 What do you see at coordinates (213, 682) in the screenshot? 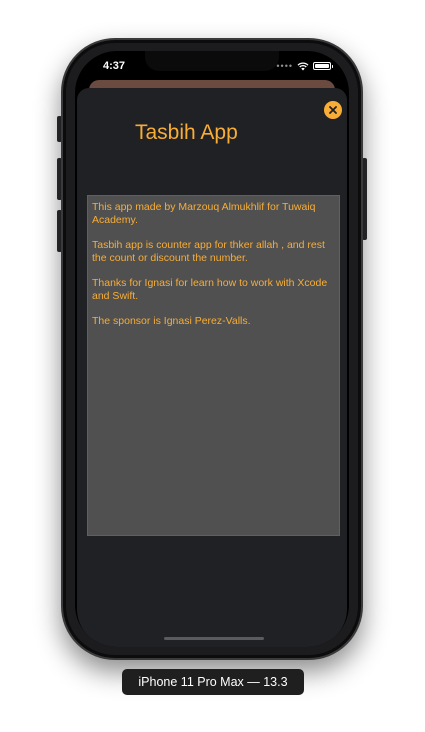
I see `device-label: iPhone 11 Pro Max — 13.3` at bounding box center [213, 682].